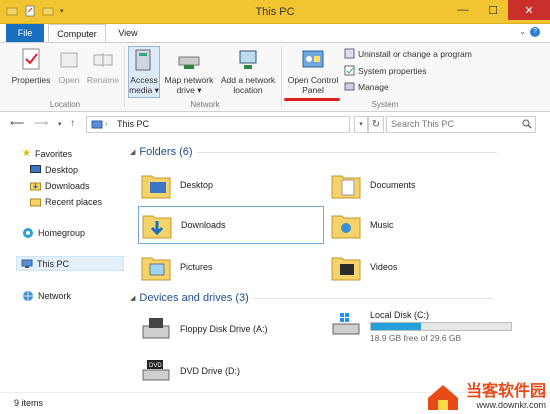 This screenshot has width=550, height=414. Describe the element at coordinates (384, 267) in the screenshot. I see `folder-name: Videos` at that location.